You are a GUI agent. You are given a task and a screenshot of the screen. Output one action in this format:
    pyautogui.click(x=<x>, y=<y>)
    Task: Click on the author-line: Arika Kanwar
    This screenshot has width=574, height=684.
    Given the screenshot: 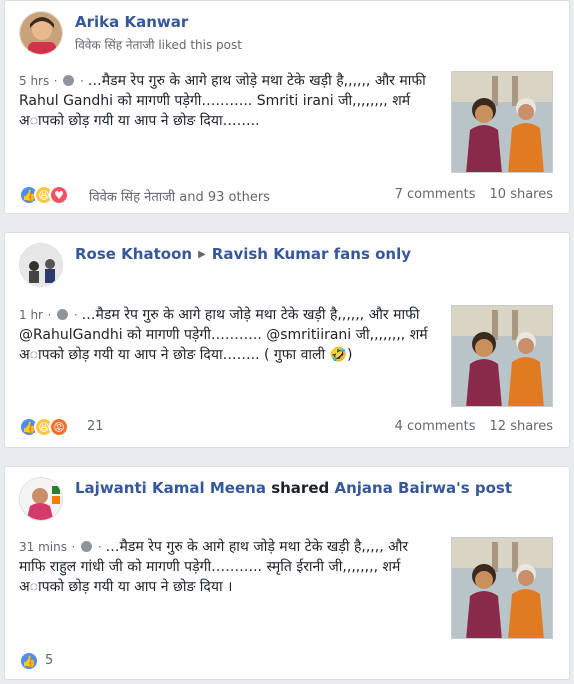 What is the action you would take?
    pyautogui.click(x=131, y=22)
    